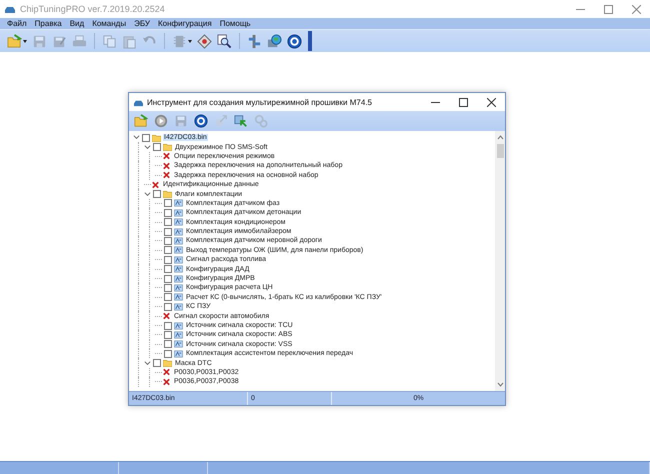 The width and height of the screenshot is (650, 474). What do you see at coordinates (129, 41) in the screenshot?
I see `paste-icon` at bounding box center [129, 41].